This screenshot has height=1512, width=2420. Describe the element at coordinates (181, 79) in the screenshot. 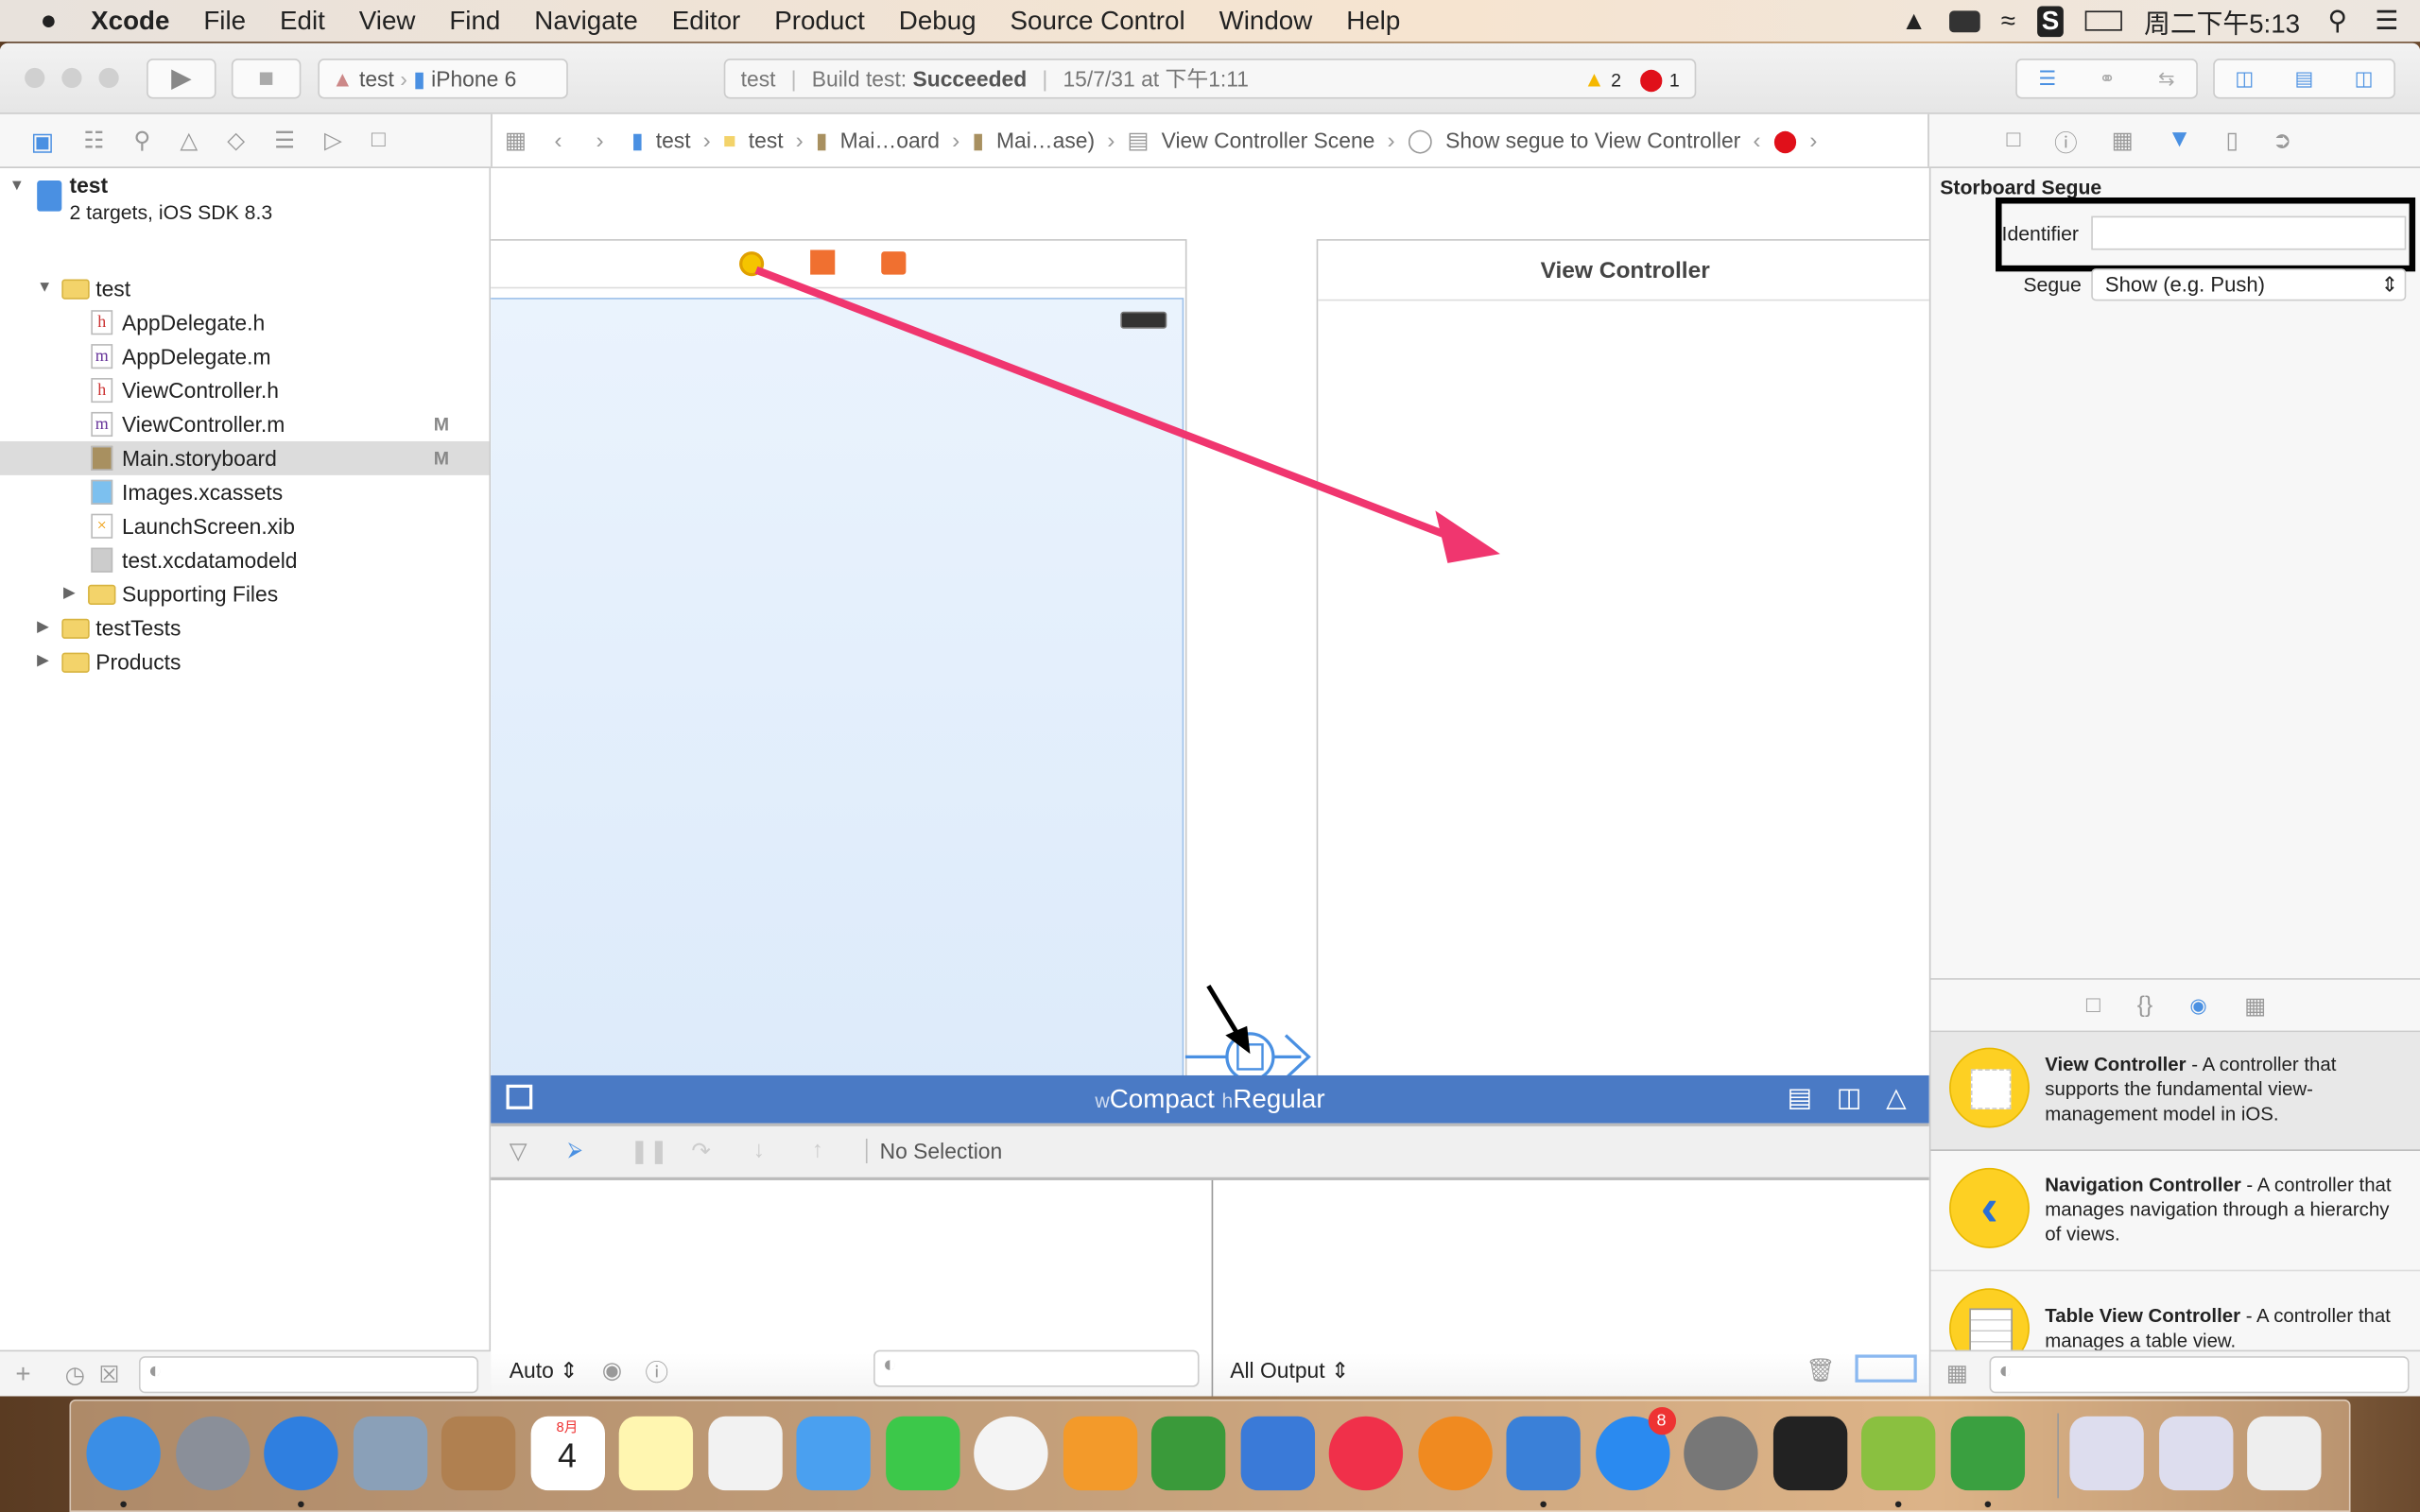

I see `run-button: ▶` at that location.